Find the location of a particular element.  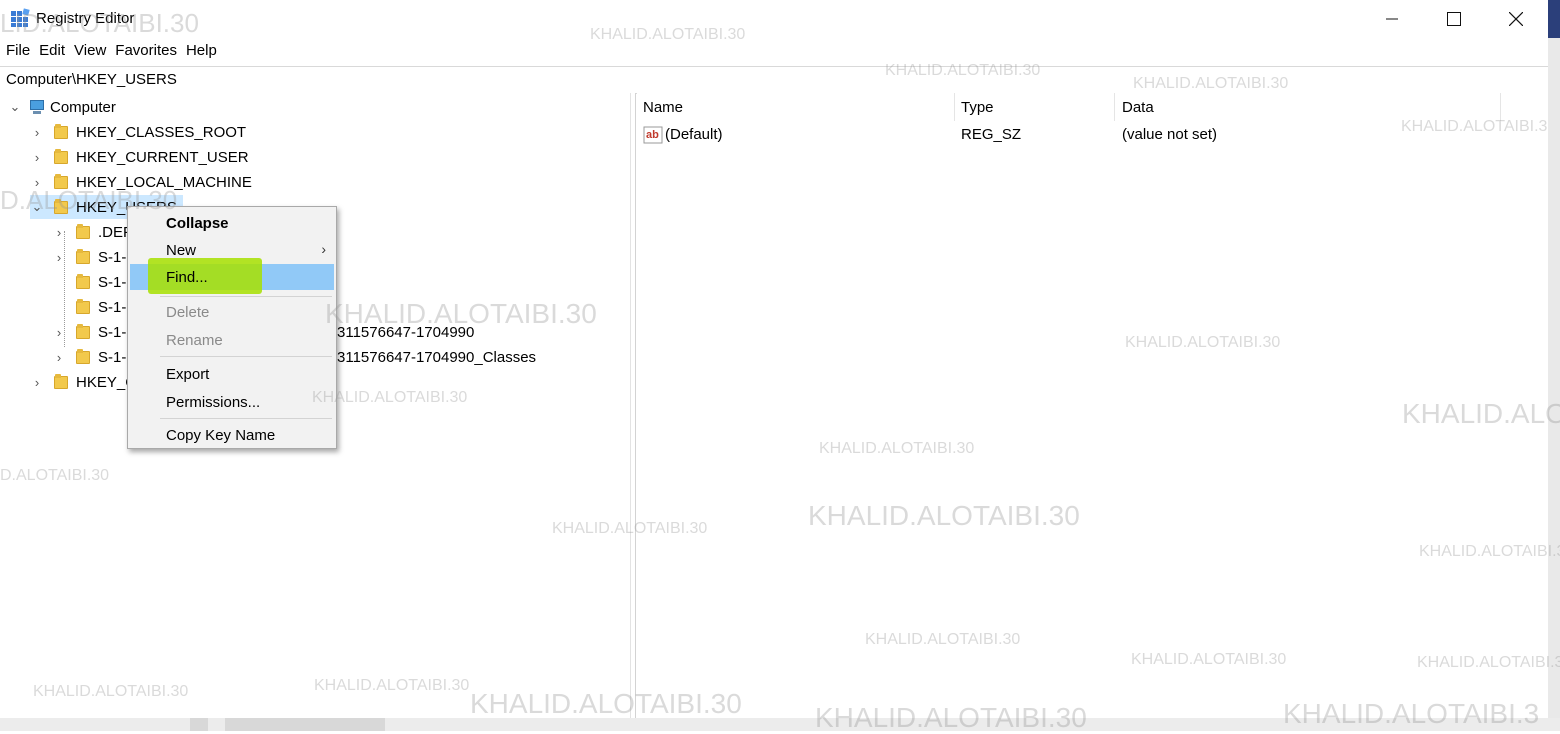

menu-item-export: Export is located at coordinates (232, 374).